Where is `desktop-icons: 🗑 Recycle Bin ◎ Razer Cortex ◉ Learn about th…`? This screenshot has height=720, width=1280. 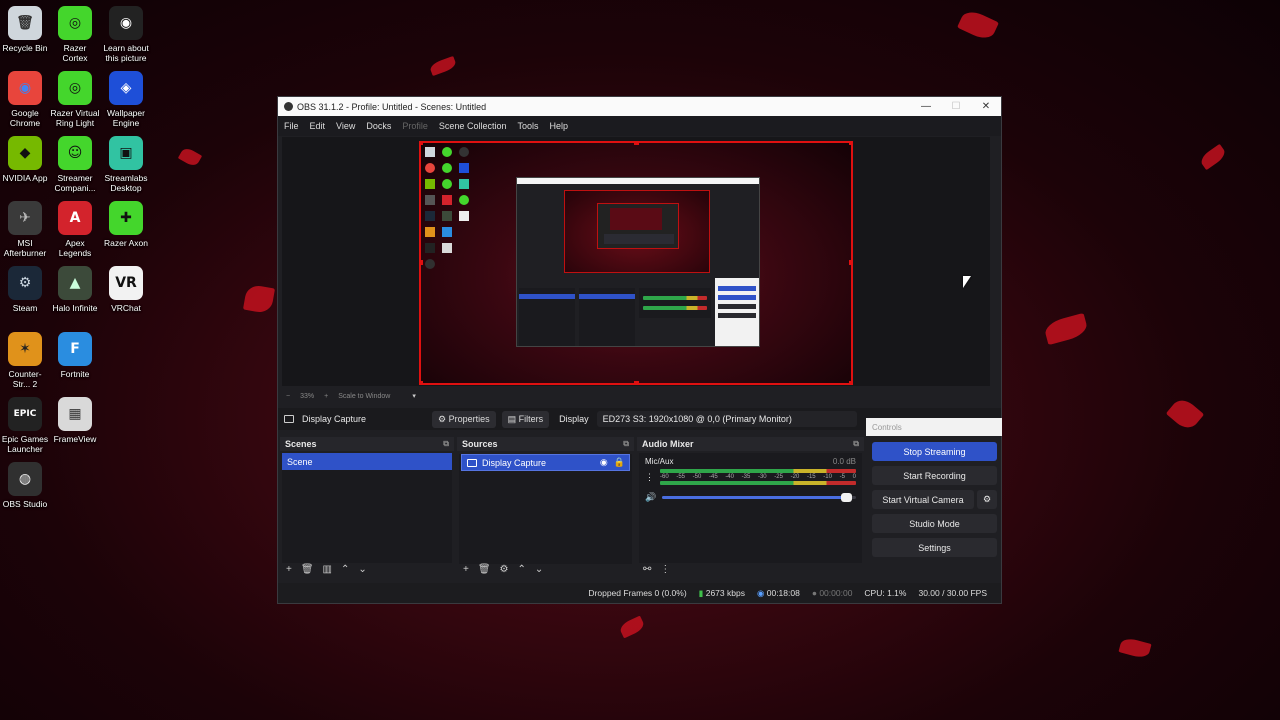
desktop-icons: 🗑 Recycle Bin ◎ Razer Cortex ◉ Learn about th… is located at coordinates (75, 360).